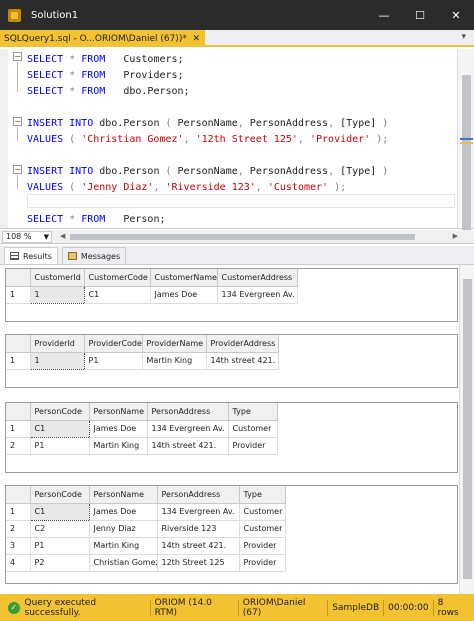 The height and width of the screenshot is (621, 474). What do you see at coordinates (105, 75) in the screenshot?
I see `code-line: SELECT * FROM Providers;` at bounding box center [105, 75].